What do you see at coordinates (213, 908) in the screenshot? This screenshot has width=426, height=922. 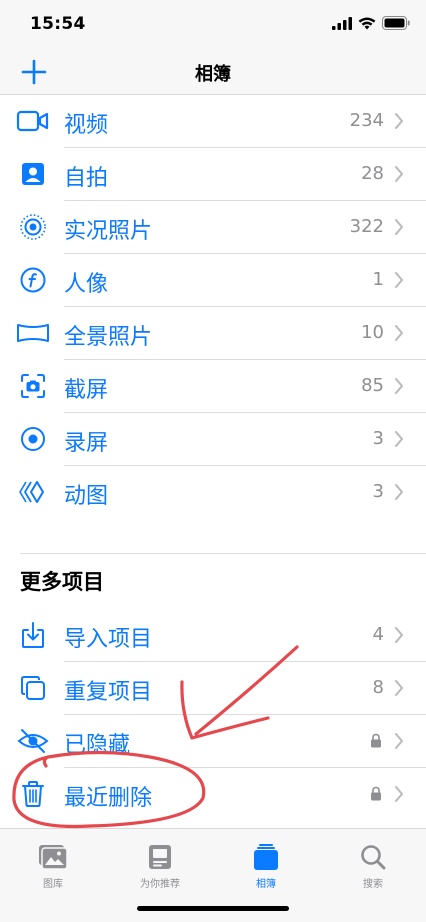 I see `home-indicator` at bounding box center [213, 908].